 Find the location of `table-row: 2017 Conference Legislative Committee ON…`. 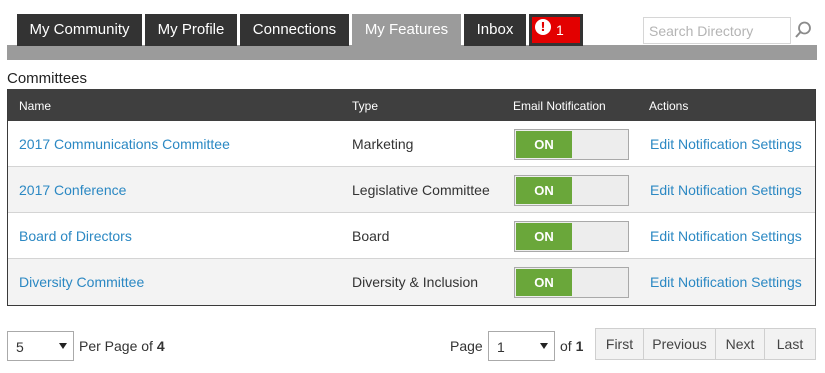

table-row: 2017 Conference Legislative Committee ON… is located at coordinates (411, 190).